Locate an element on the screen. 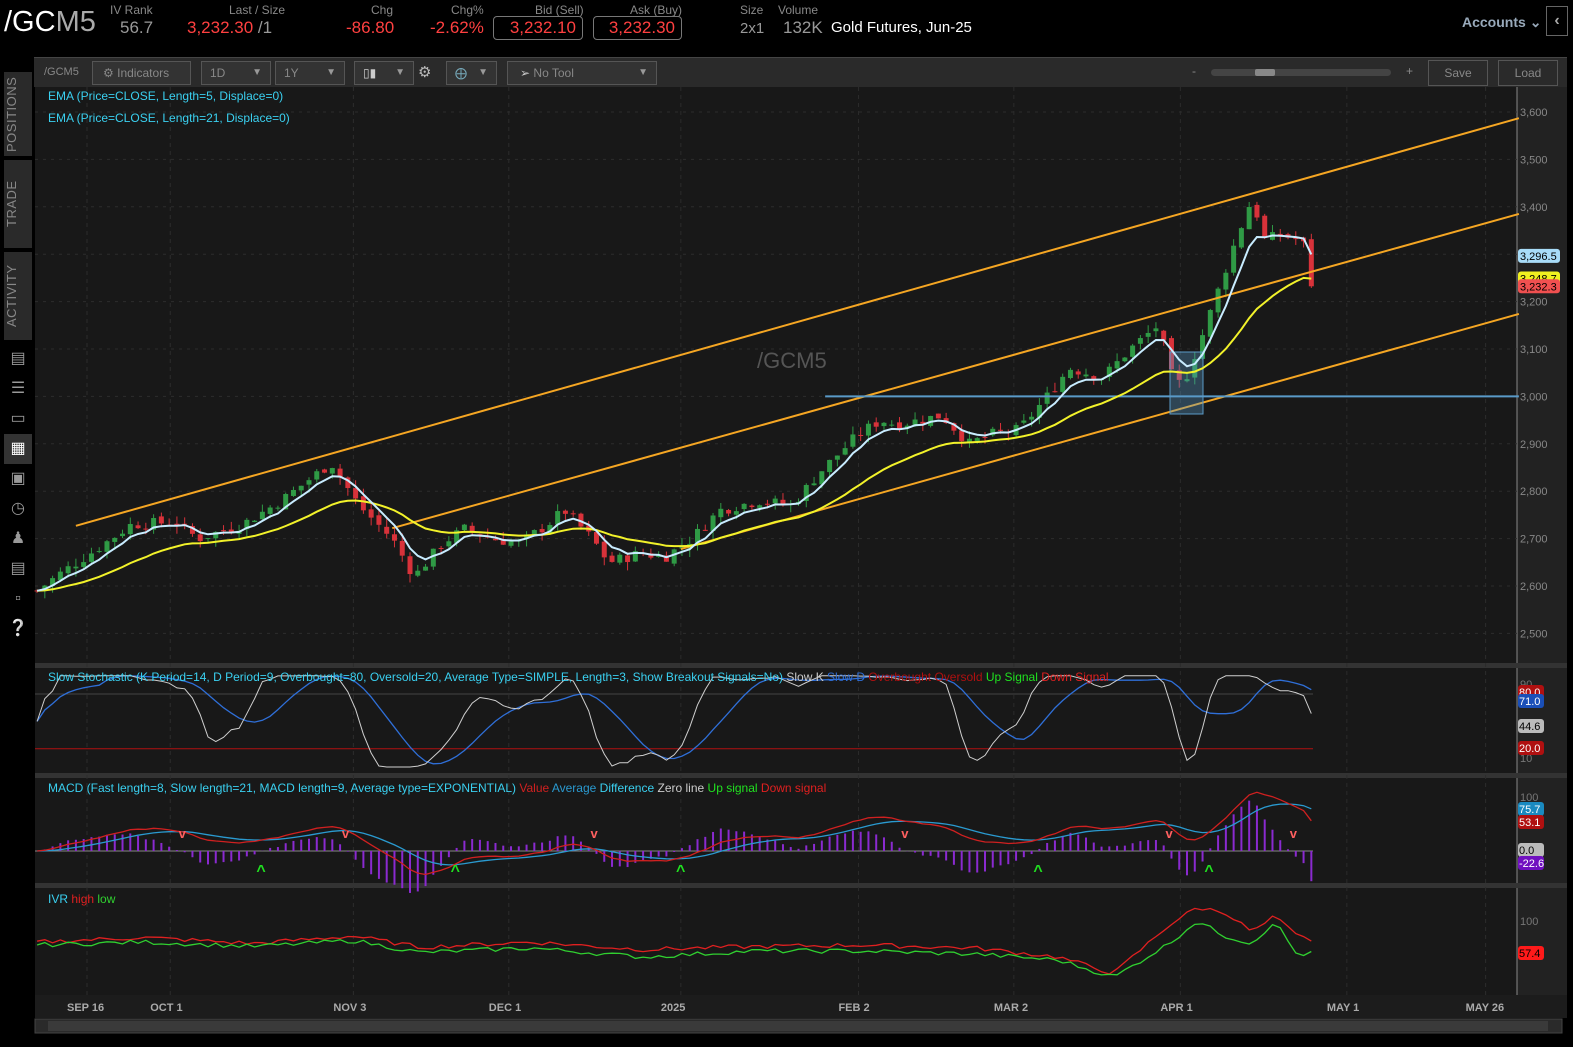  macd-down-label: Down signal is located at coordinates (793, 788).